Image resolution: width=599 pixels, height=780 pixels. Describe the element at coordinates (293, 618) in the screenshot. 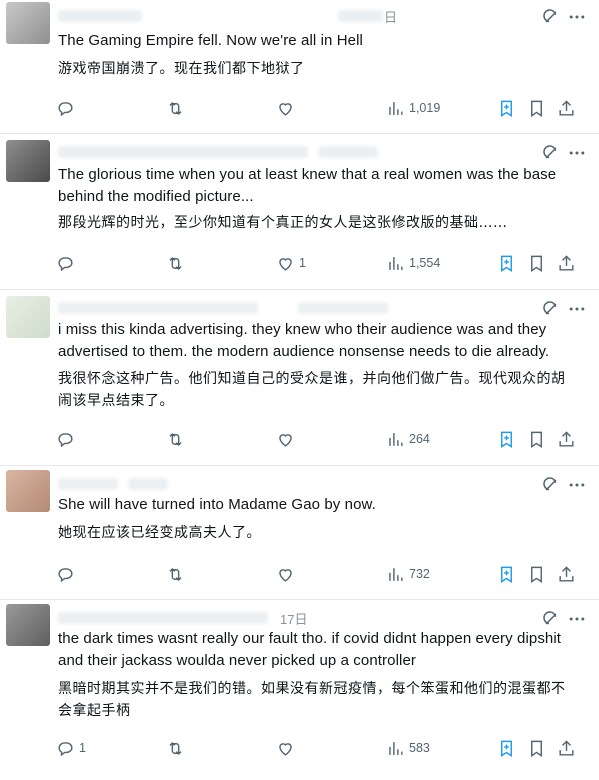

I see `post-date: 17日` at that location.